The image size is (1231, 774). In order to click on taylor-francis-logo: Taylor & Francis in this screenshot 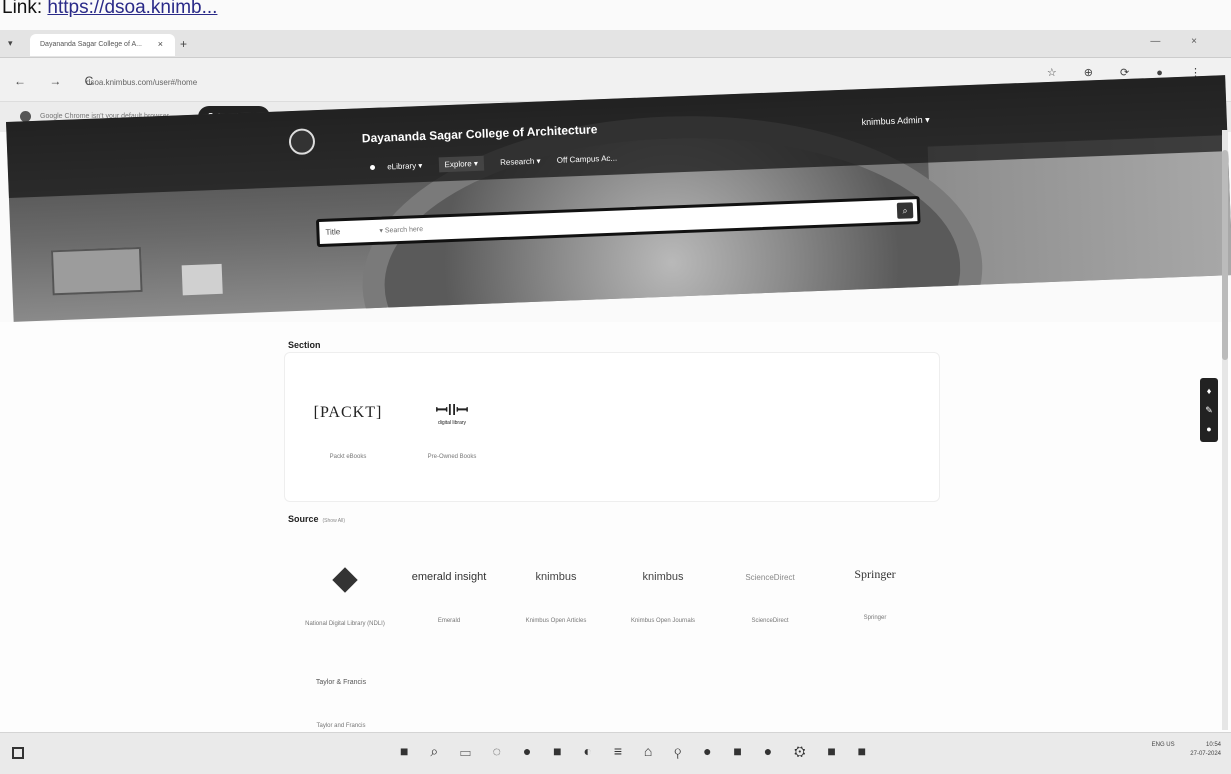, I will do `click(341, 682)`.